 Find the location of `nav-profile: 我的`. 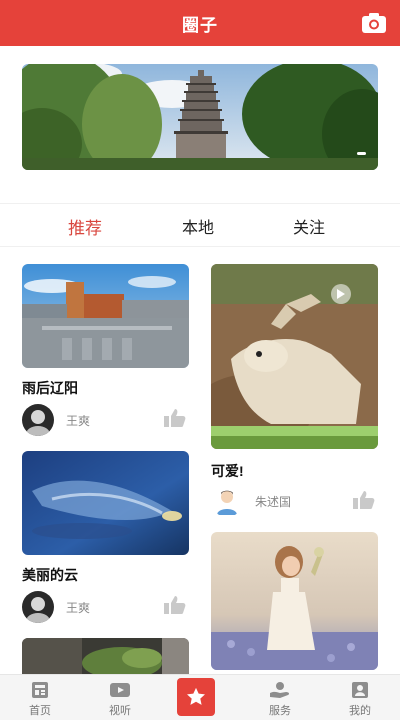

nav-profile: 我的 is located at coordinates (360, 699).